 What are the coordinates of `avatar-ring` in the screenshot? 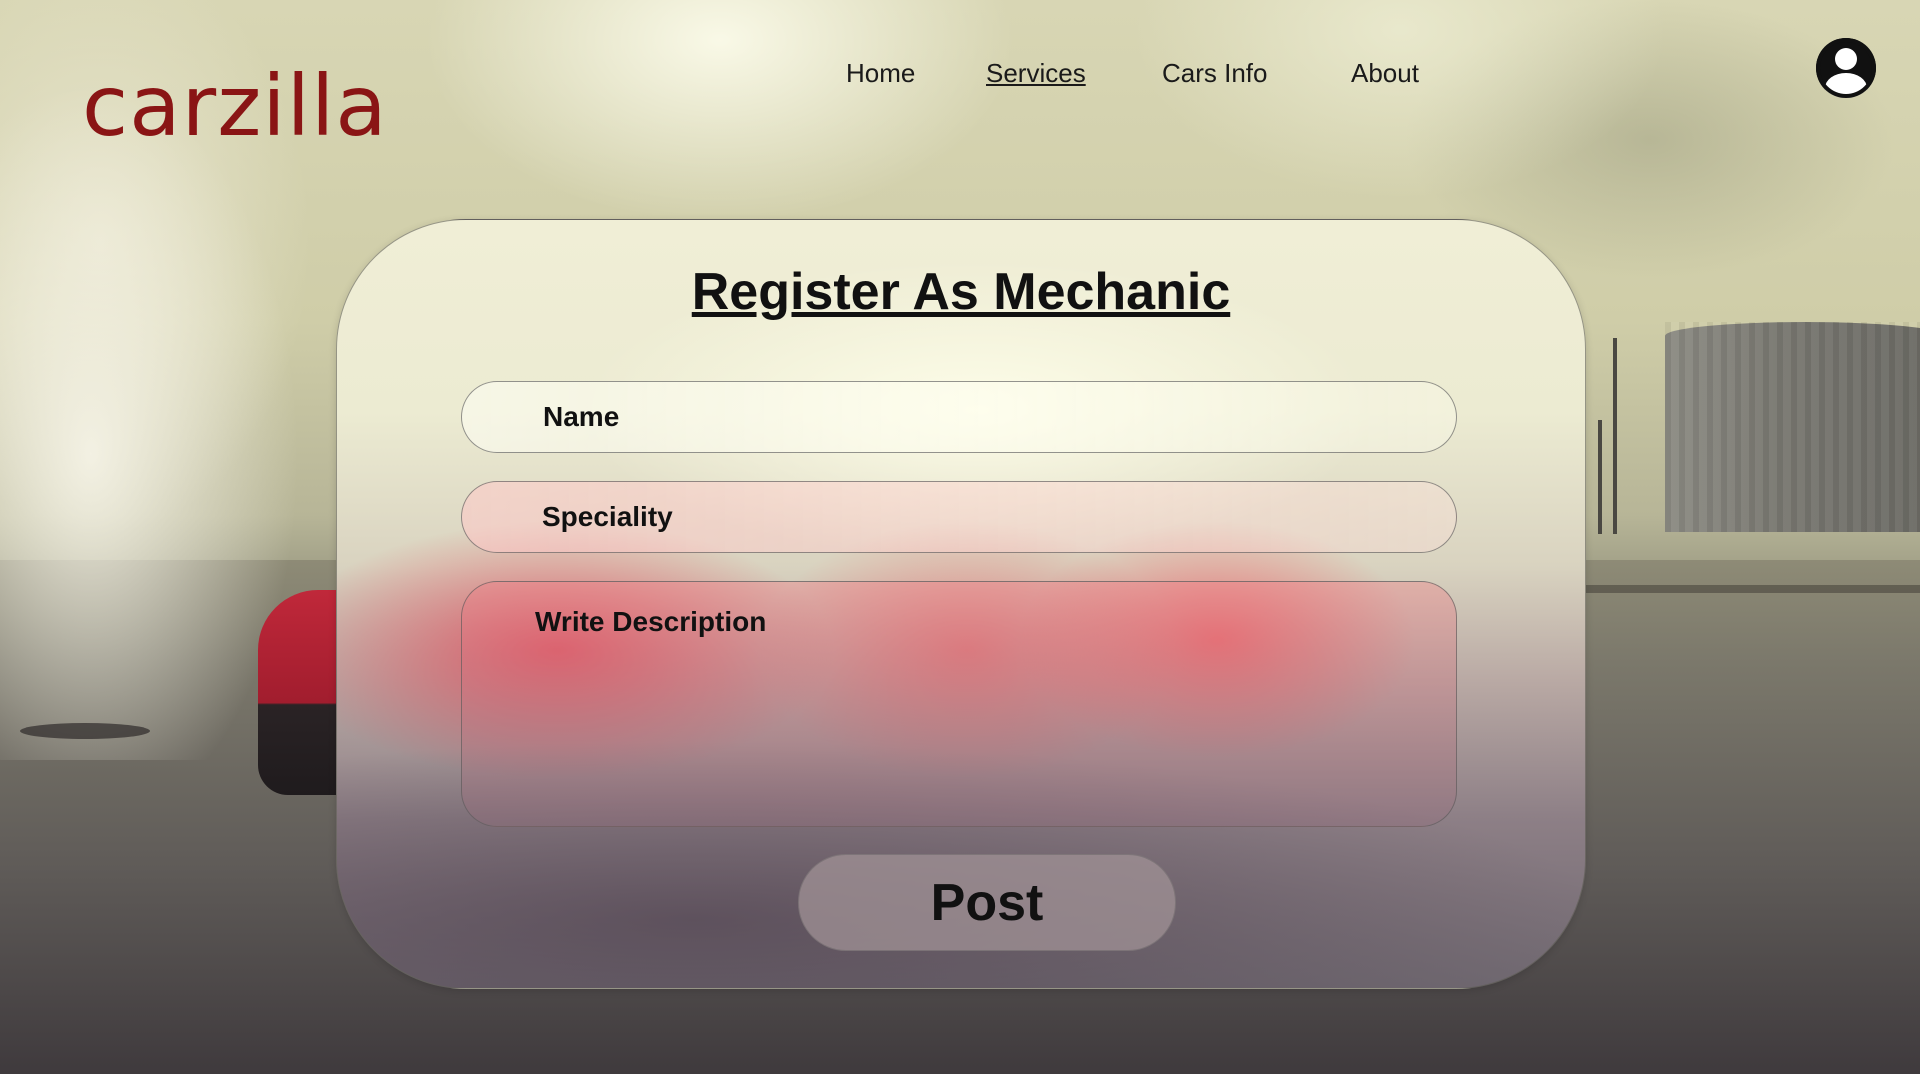 It's located at (1846, 68).